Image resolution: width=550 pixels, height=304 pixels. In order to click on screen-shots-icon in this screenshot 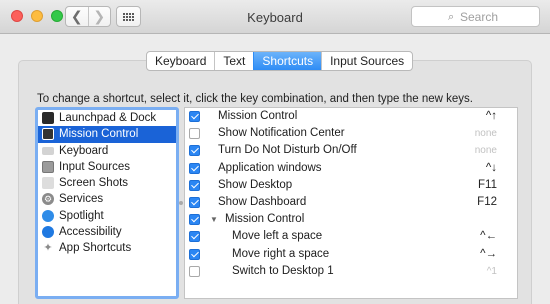, I will do `click(48, 183)`.